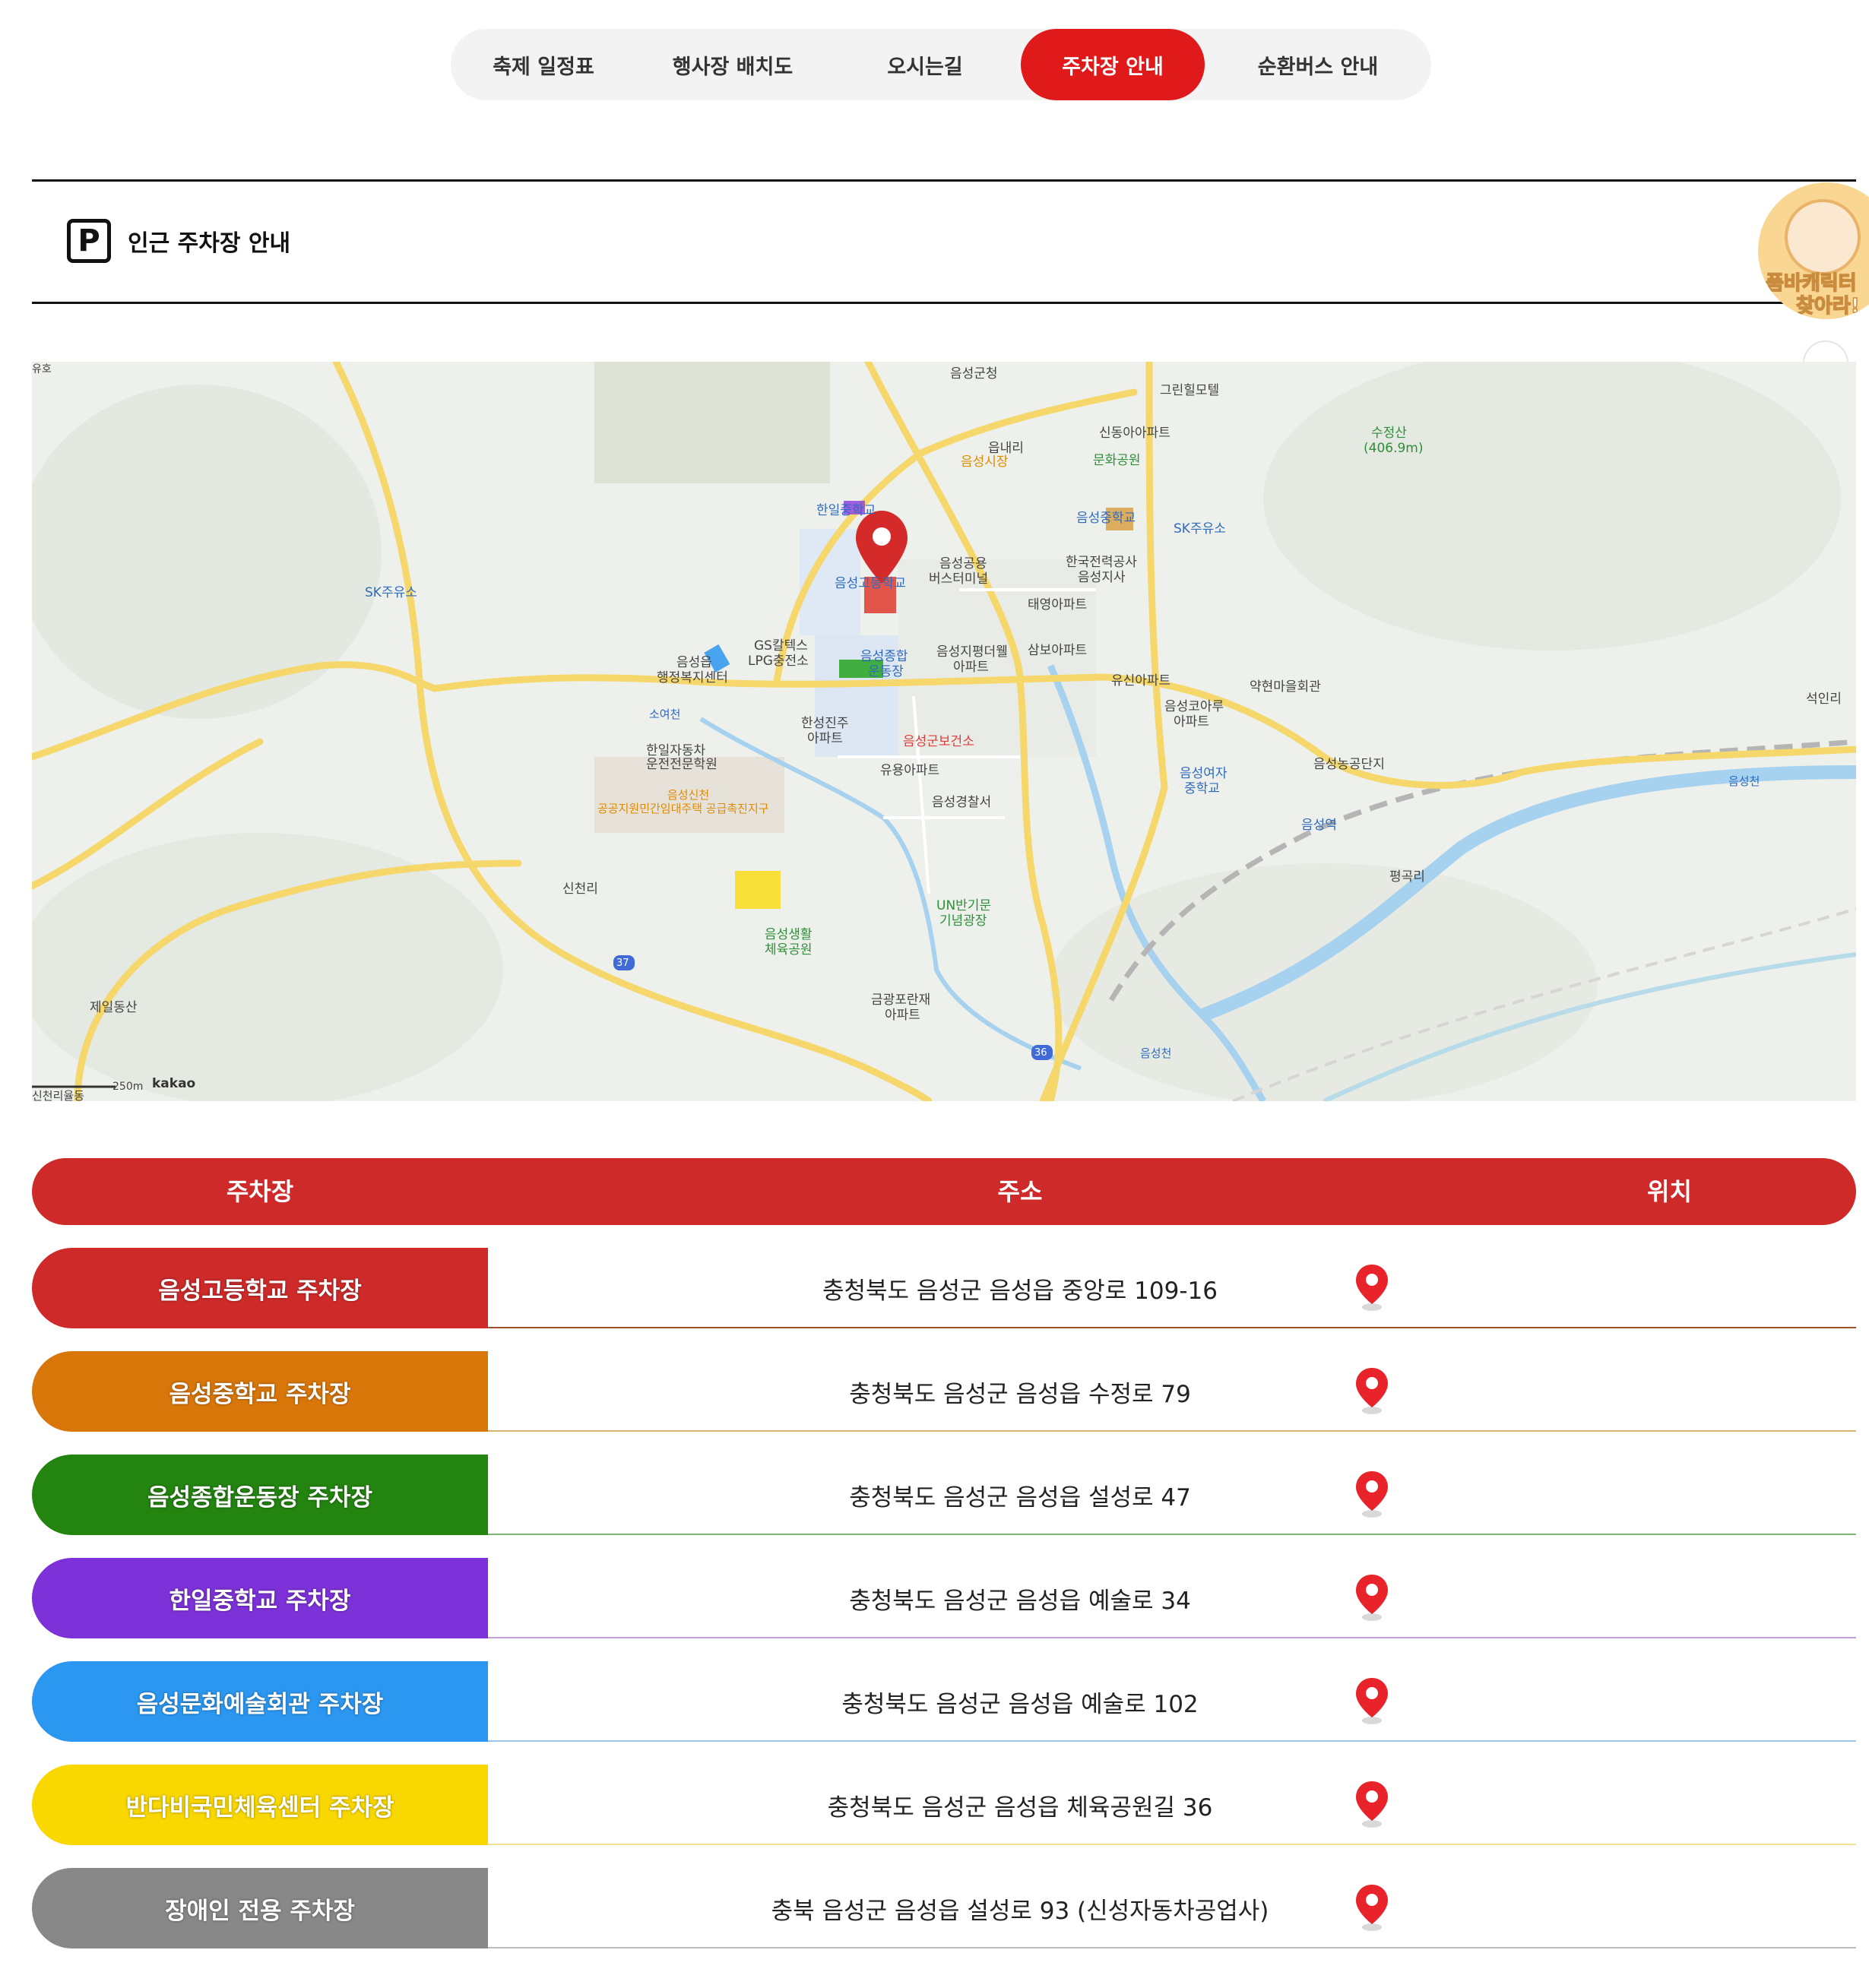 This screenshot has height=1988, width=1869. What do you see at coordinates (58, 1095) in the screenshot?
I see `map-label: 신천리율동` at bounding box center [58, 1095].